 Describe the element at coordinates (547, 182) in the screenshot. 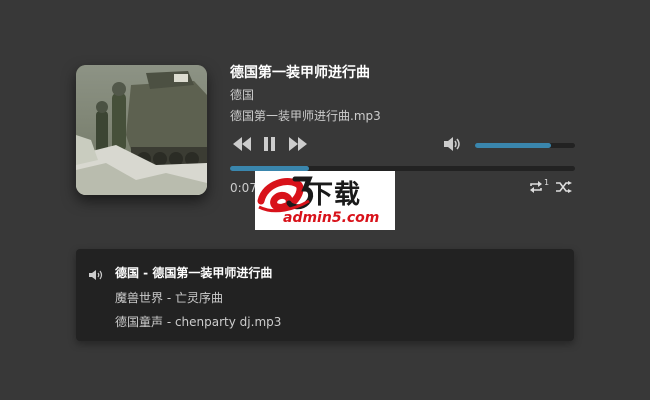

I see `repeat-count: 1` at that location.